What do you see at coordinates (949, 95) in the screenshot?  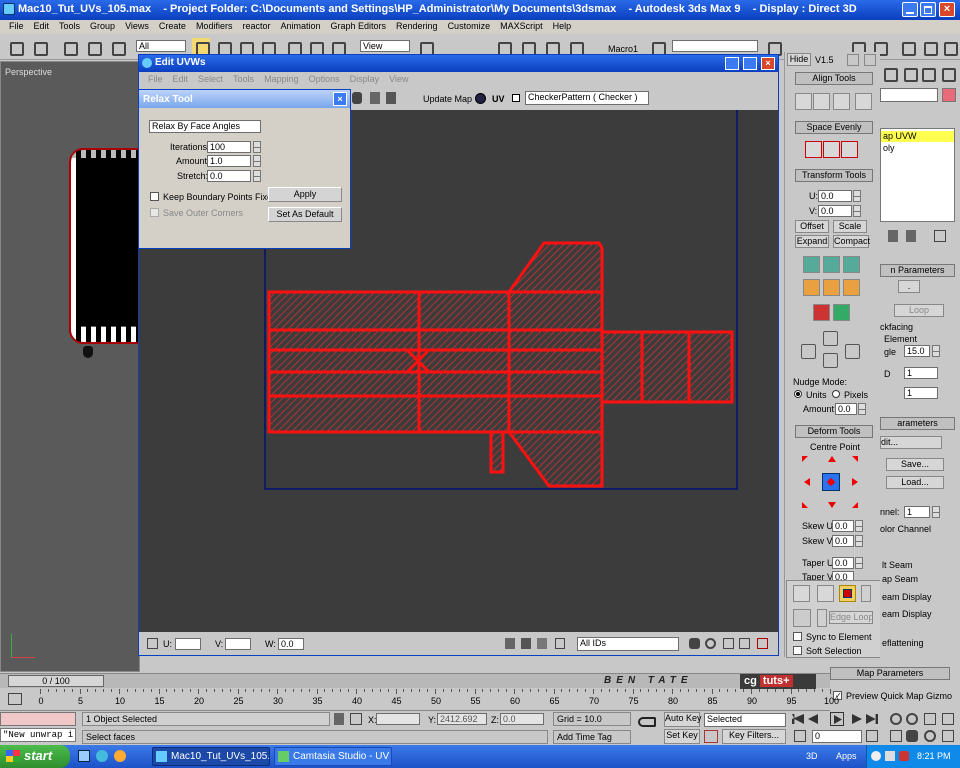 I see `object-color-swatch` at bounding box center [949, 95].